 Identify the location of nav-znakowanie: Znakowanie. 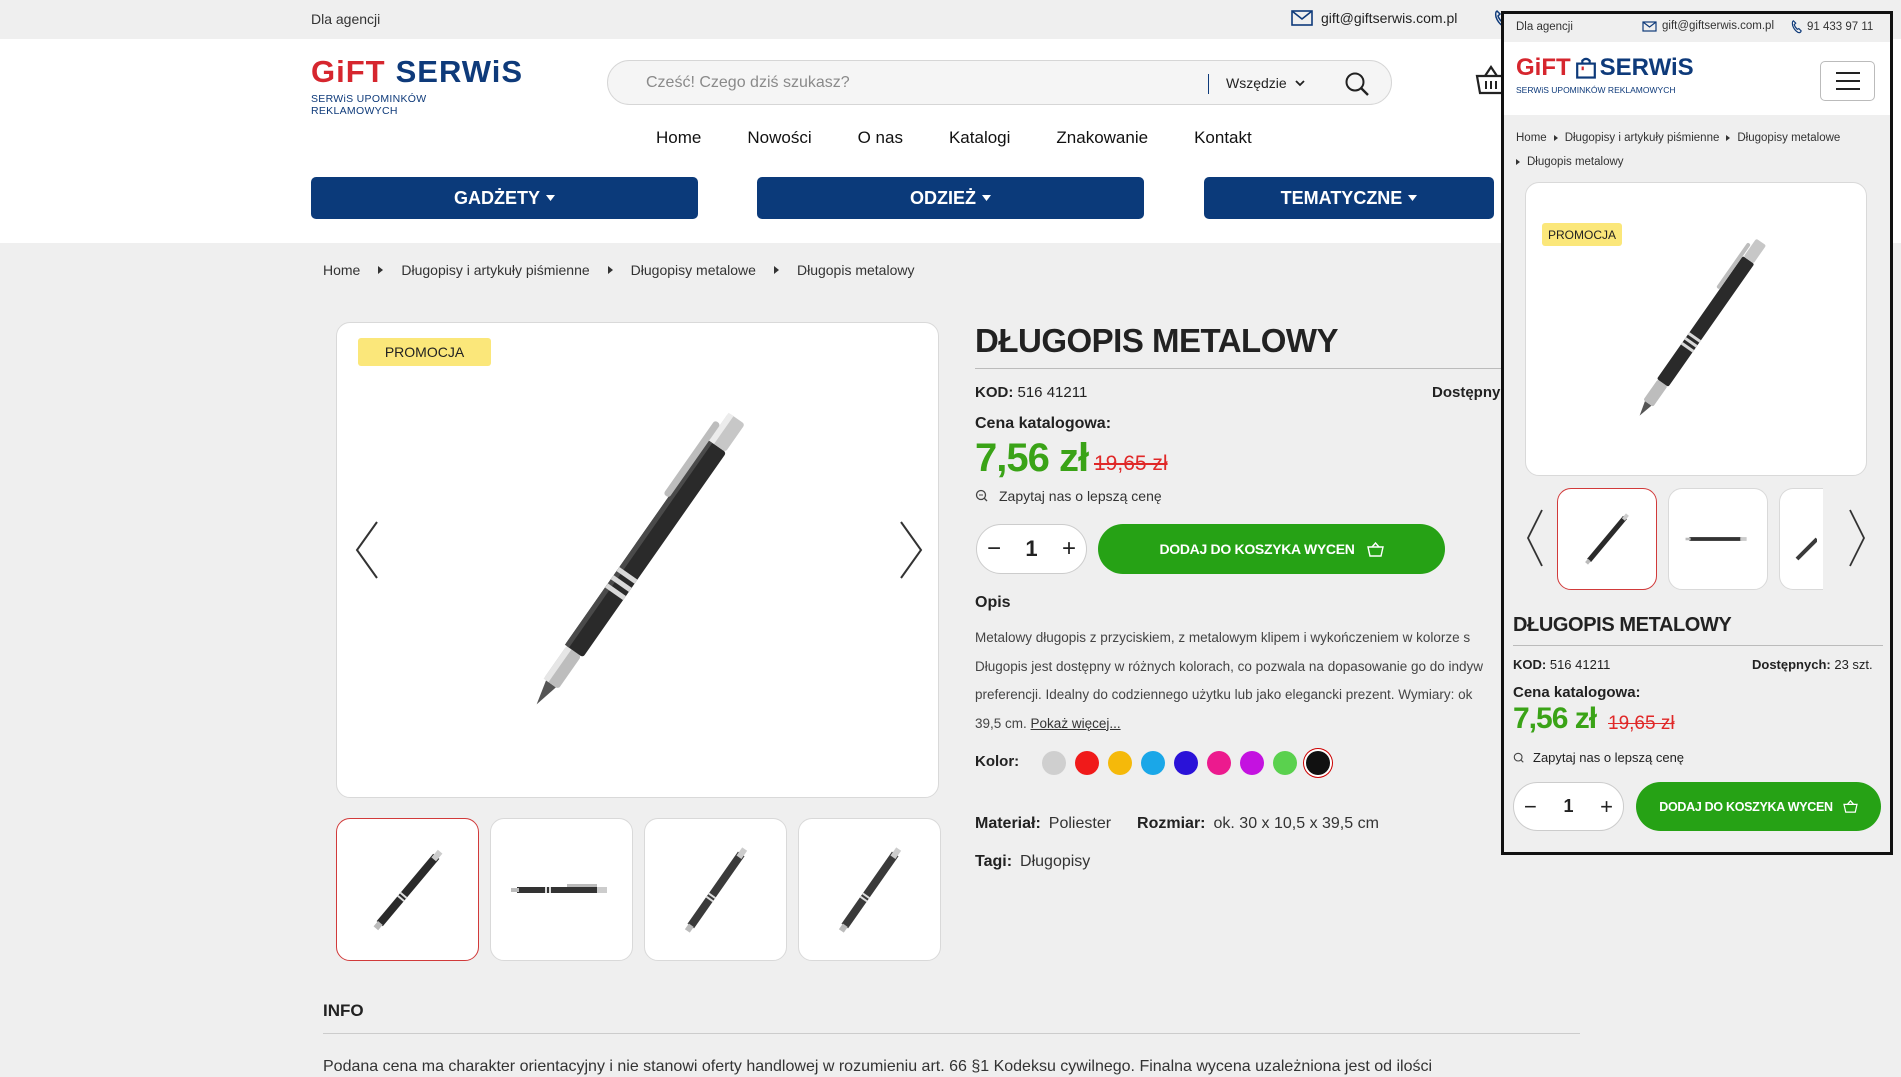
(1102, 138).